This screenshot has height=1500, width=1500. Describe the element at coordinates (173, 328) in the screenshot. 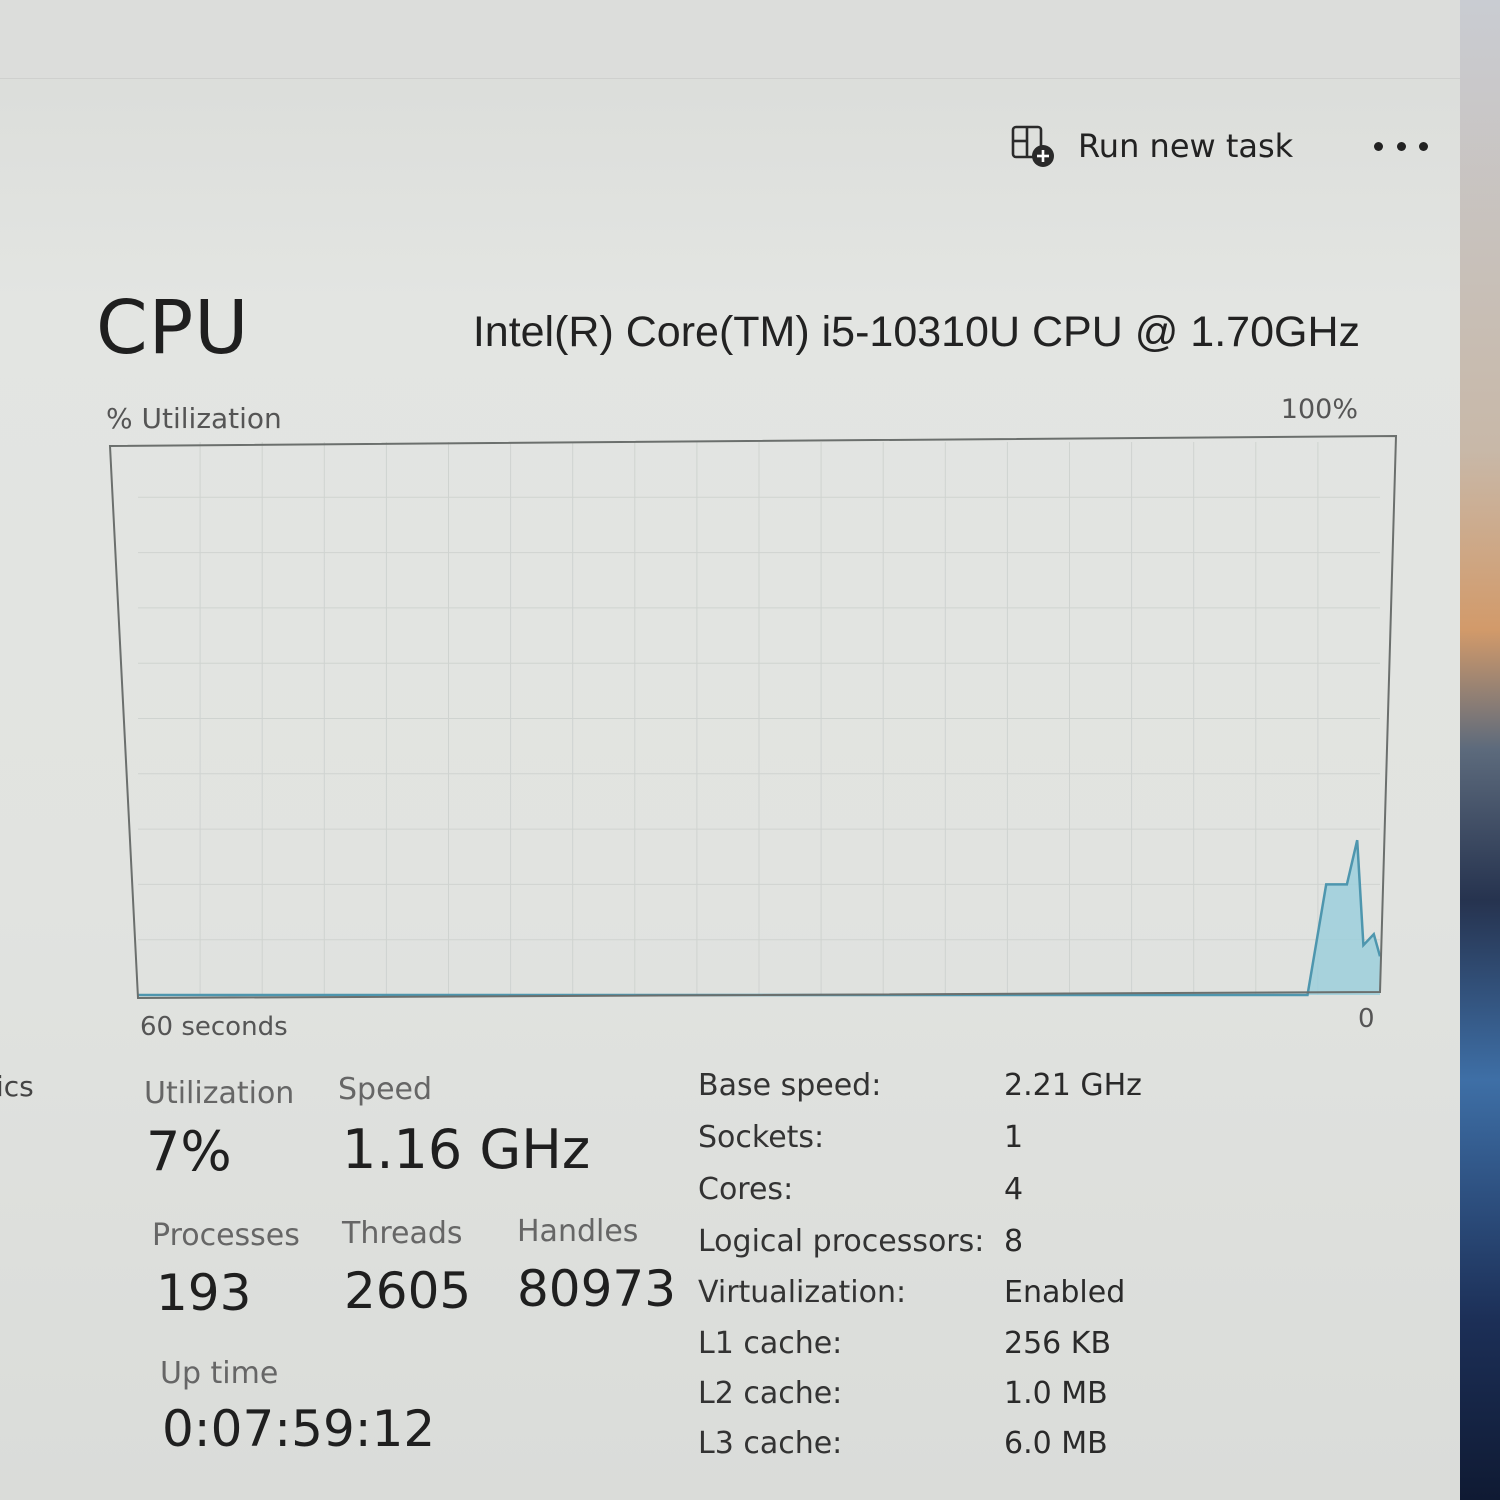

I see `page-title: CPU` at that location.